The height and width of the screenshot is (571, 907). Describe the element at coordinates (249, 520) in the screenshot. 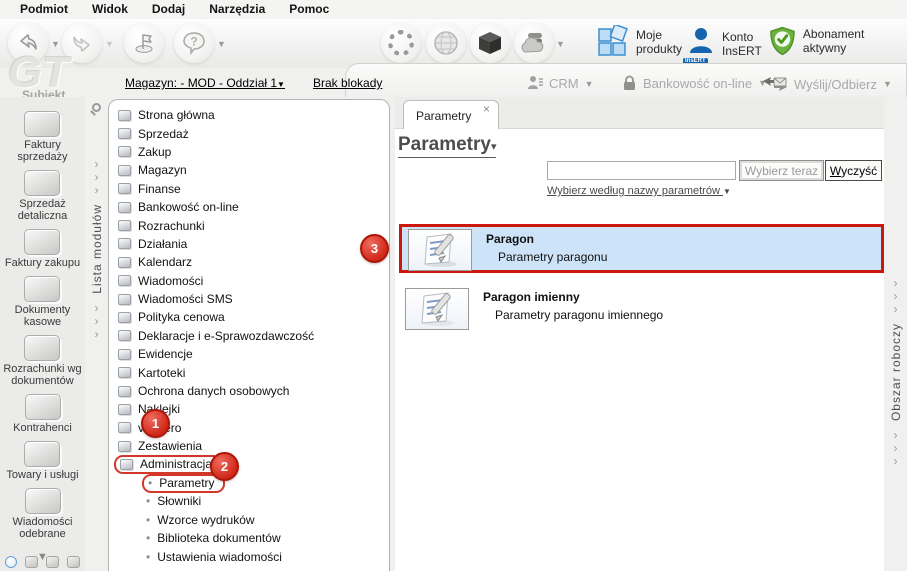

I see `tree-item-wzorce-wydrukow: • Wzorce wydruków` at that location.